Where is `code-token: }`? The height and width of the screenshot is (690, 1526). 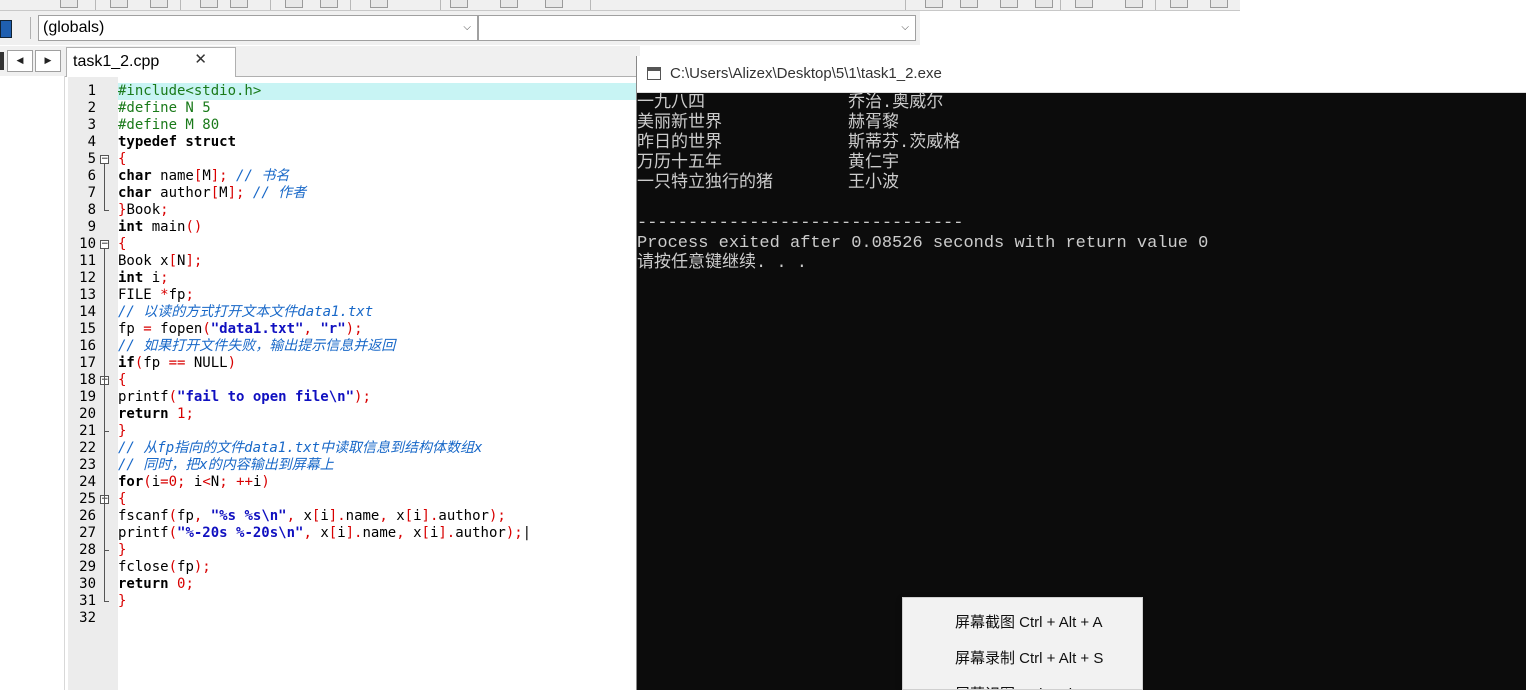 code-token: } is located at coordinates (122, 601).